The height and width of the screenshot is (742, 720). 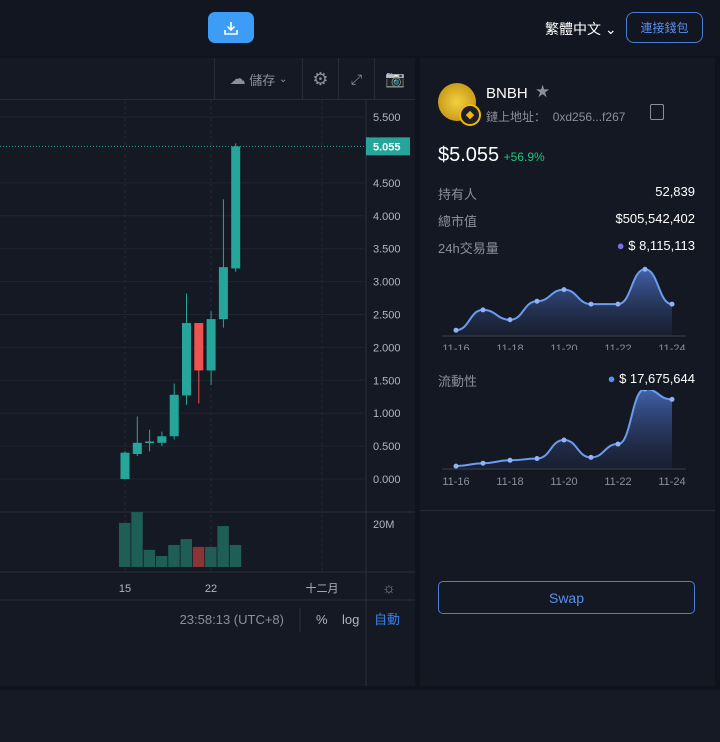 I want to click on divider, so click(x=567, y=510).